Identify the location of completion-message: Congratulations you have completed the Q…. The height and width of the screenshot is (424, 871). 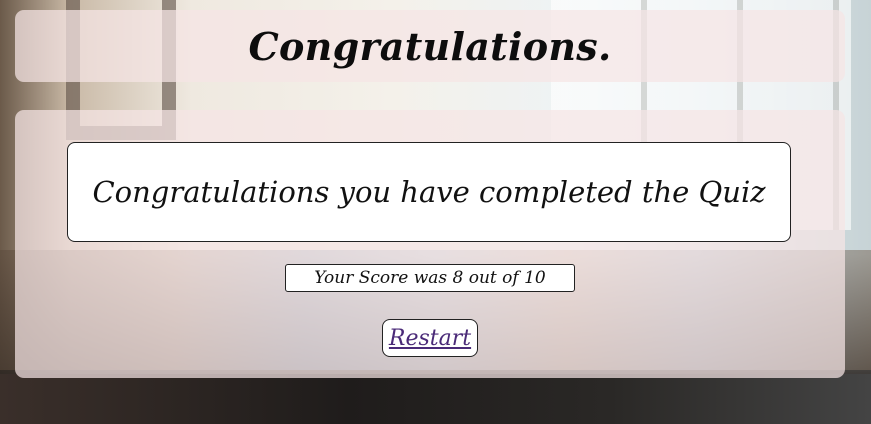
(429, 192).